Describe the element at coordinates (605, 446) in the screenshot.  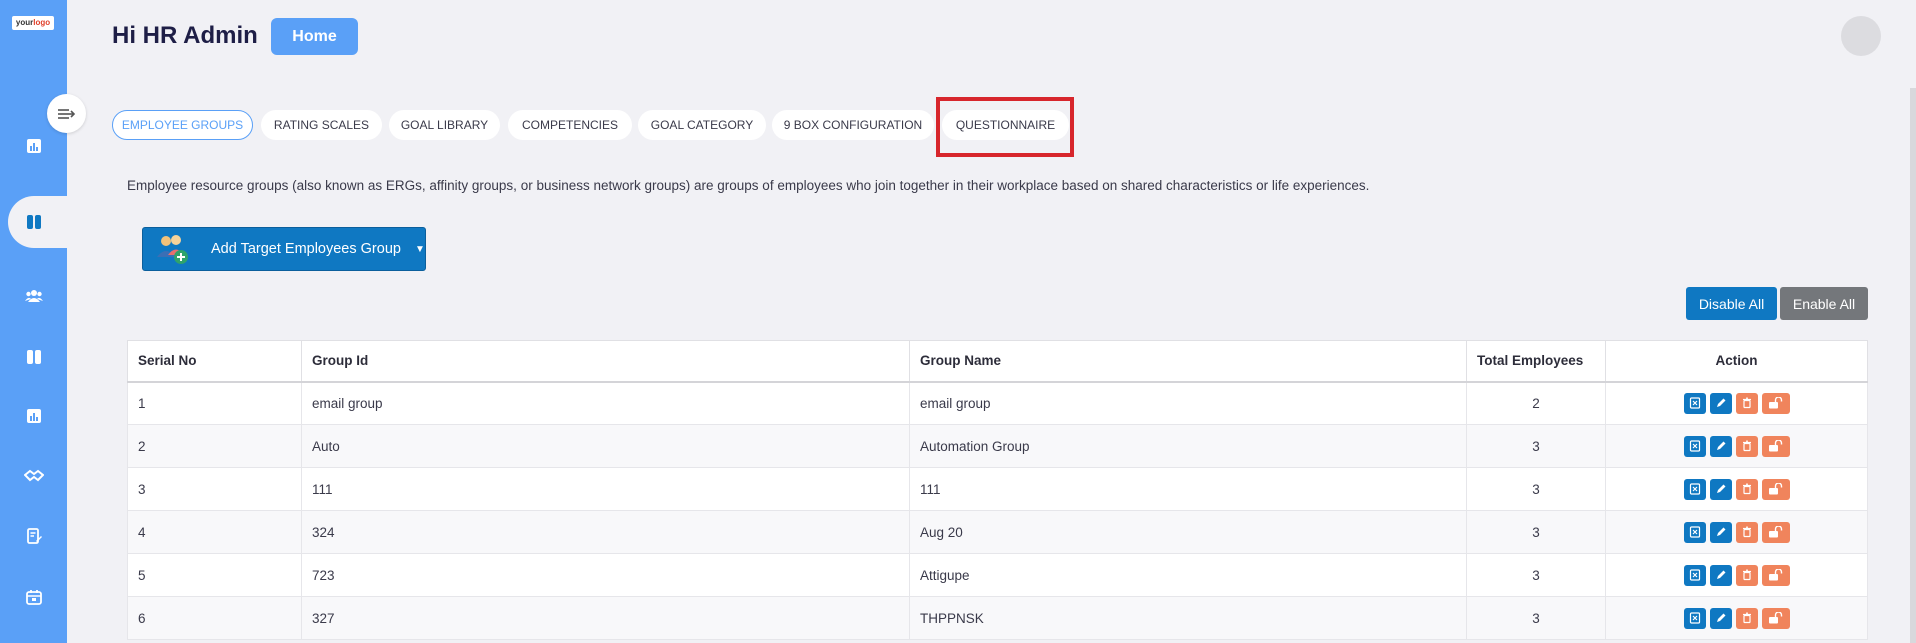
I see `cell-group-id: Auto` at that location.